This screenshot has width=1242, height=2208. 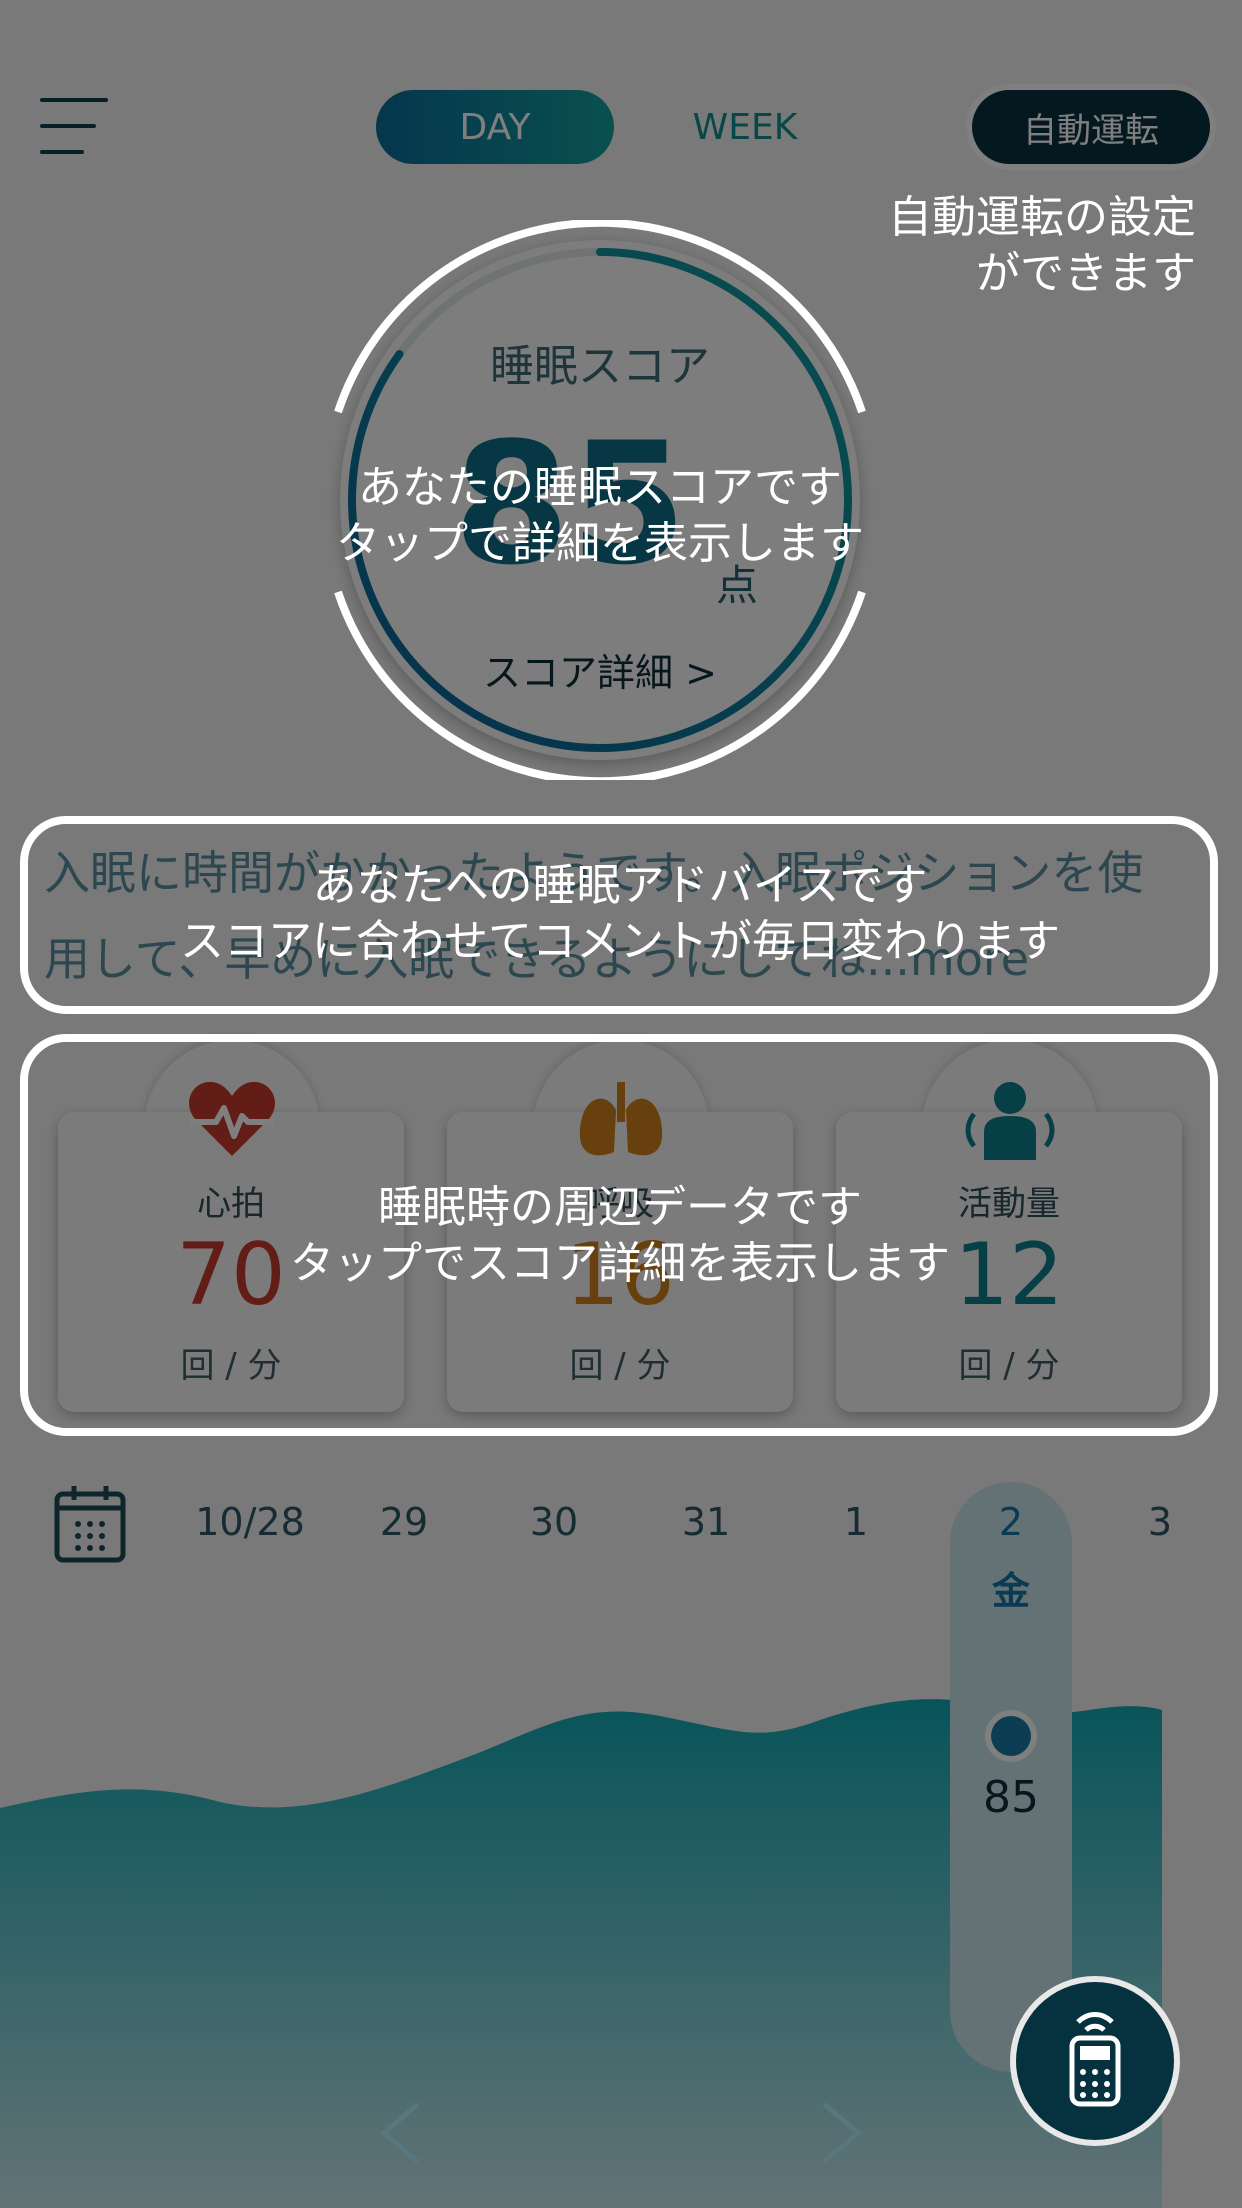 I want to click on auto-mode-tip: 自動運転の設定 ができます, so click(x=1042, y=245).